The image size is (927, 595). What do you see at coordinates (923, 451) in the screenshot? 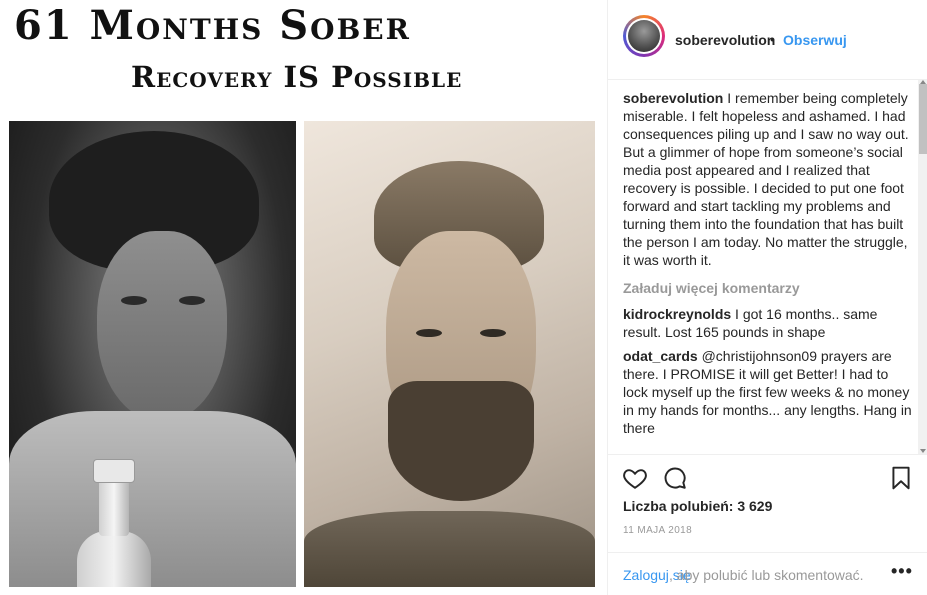
I see `scroll-down-arrow` at bounding box center [923, 451].